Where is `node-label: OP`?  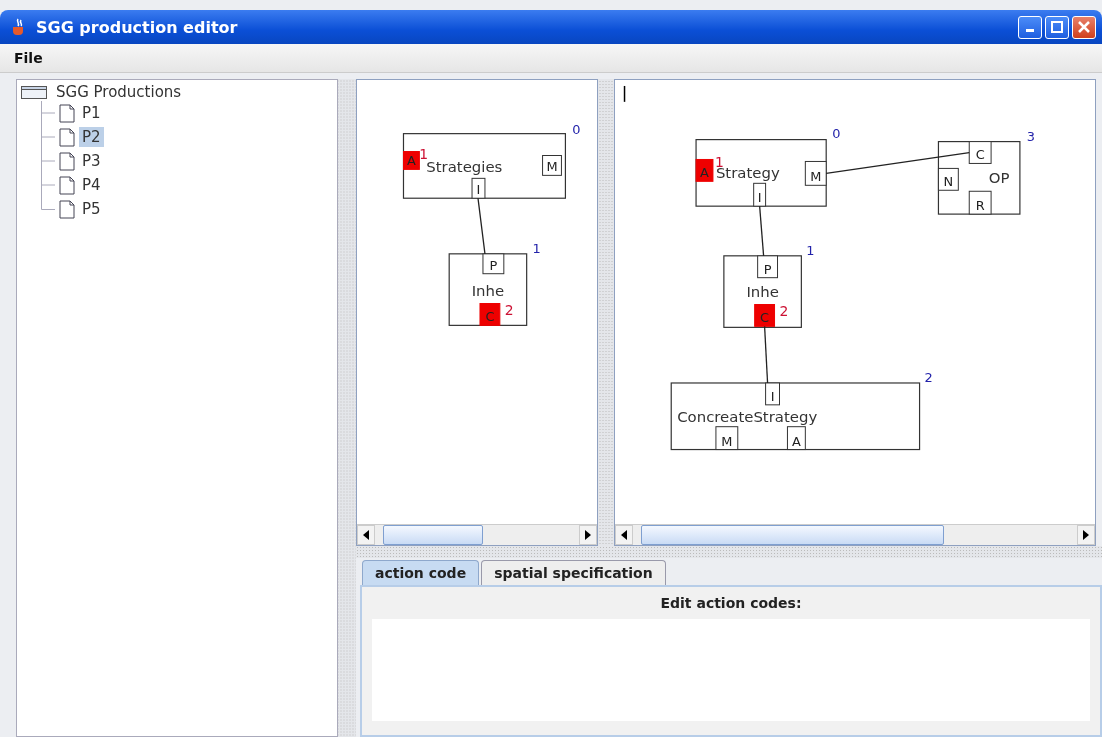 node-label: OP is located at coordinates (999, 178).